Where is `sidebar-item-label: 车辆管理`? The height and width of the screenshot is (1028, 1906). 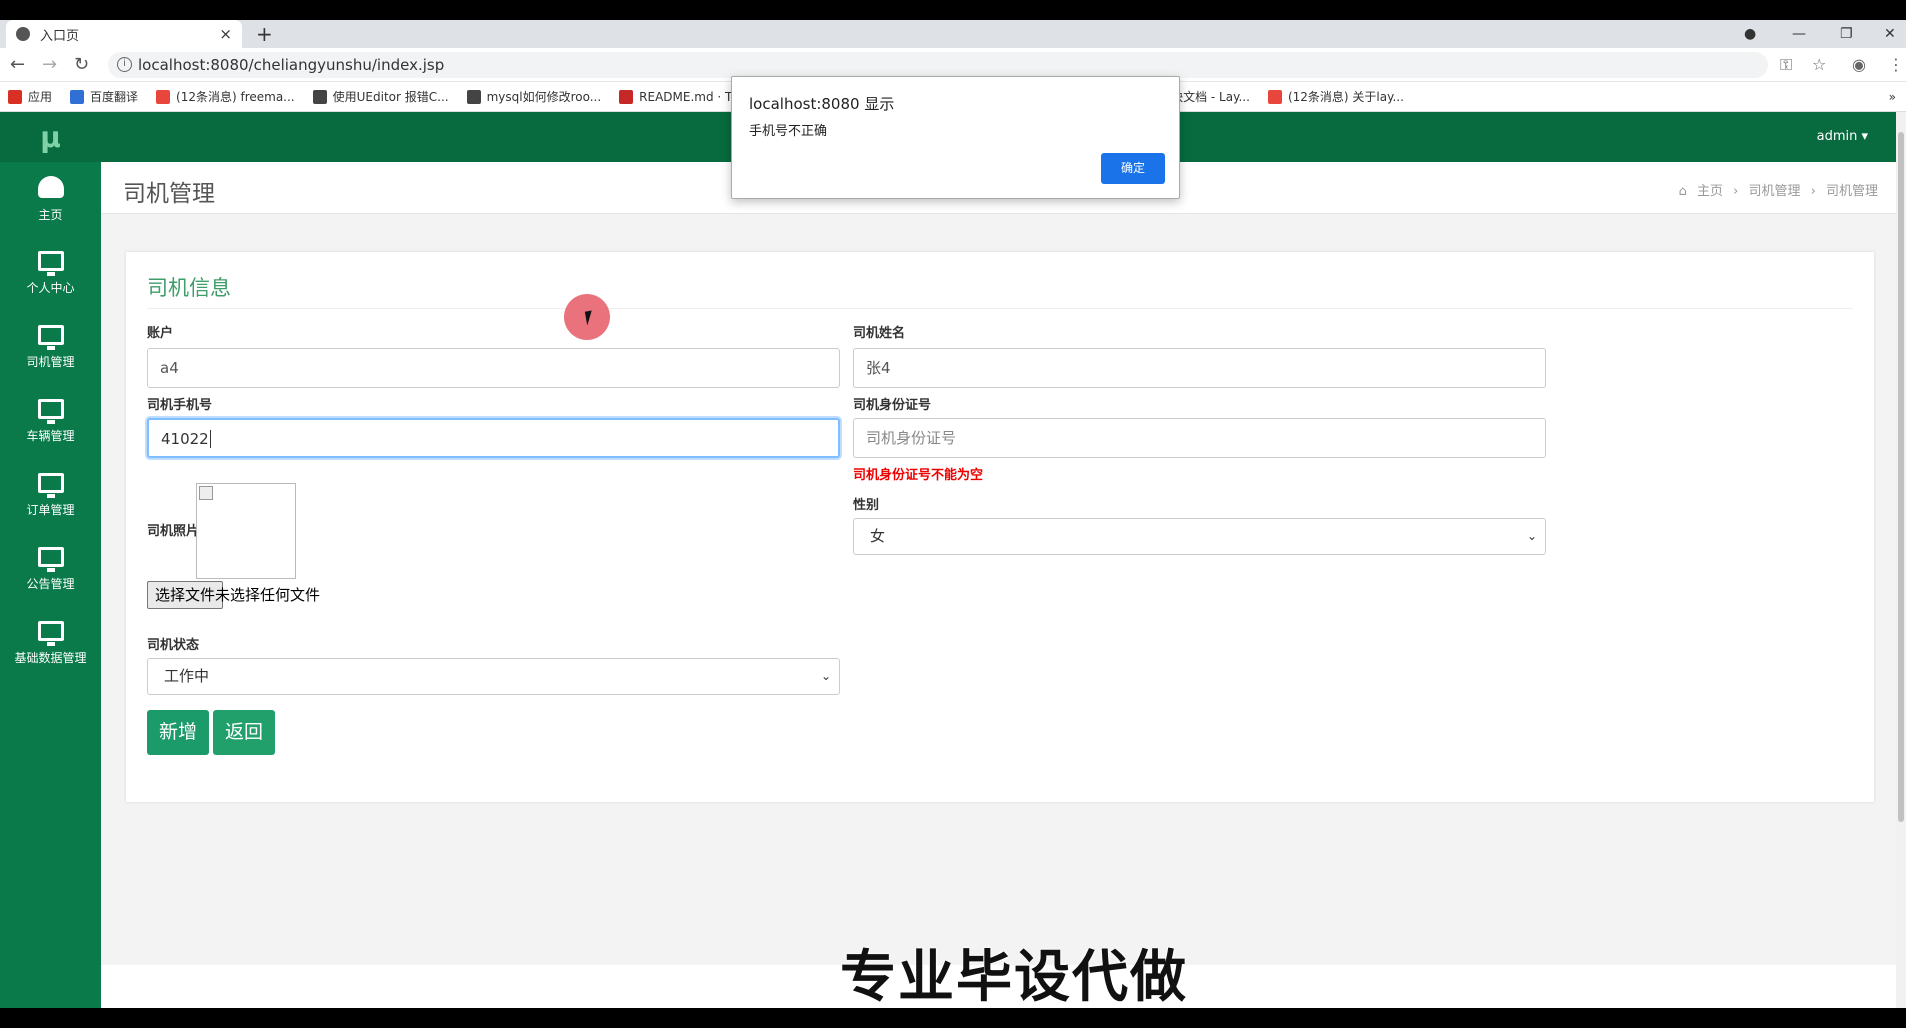
sidebar-item-label: 车辆管理 is located at coordinates (50, 435).